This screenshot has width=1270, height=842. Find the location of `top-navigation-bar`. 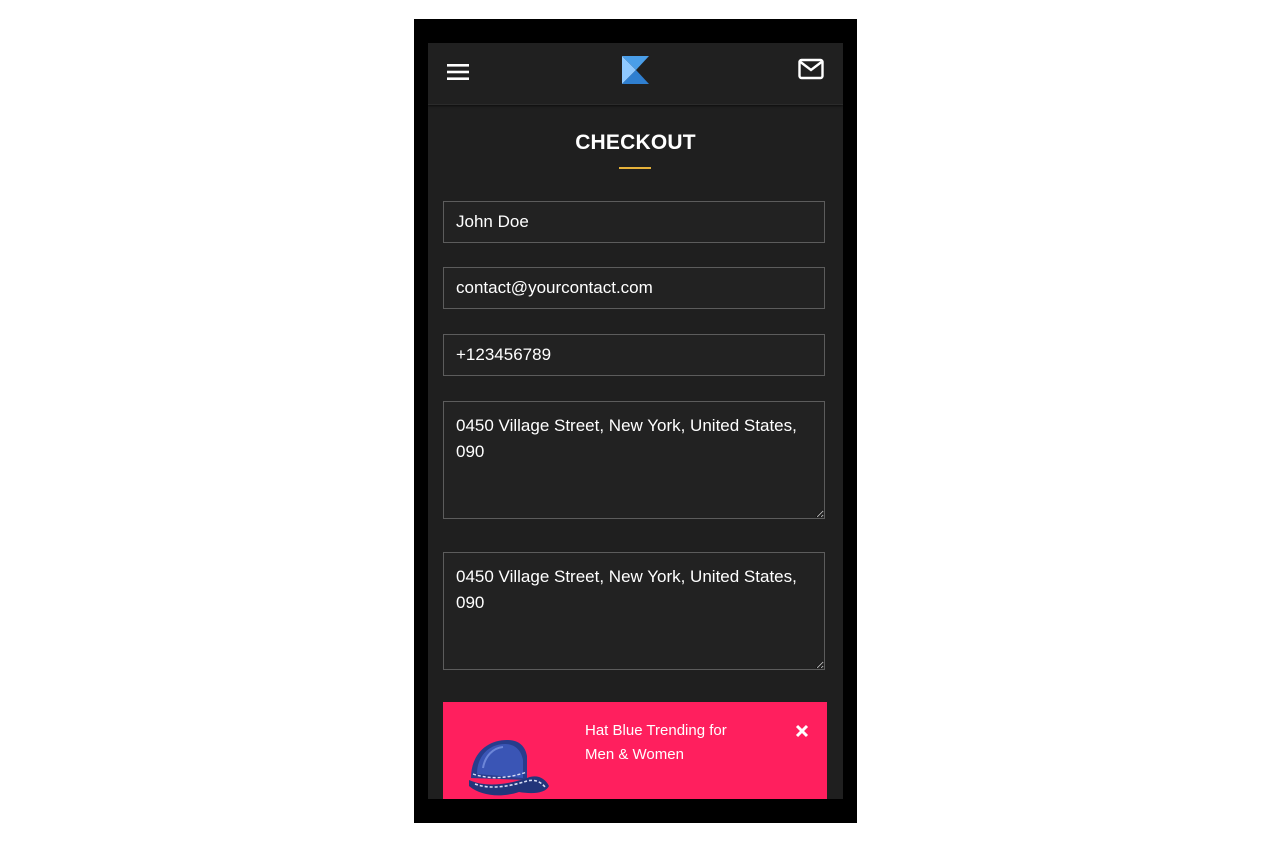

top-navigation-bar is located at coordinates (635, 74).